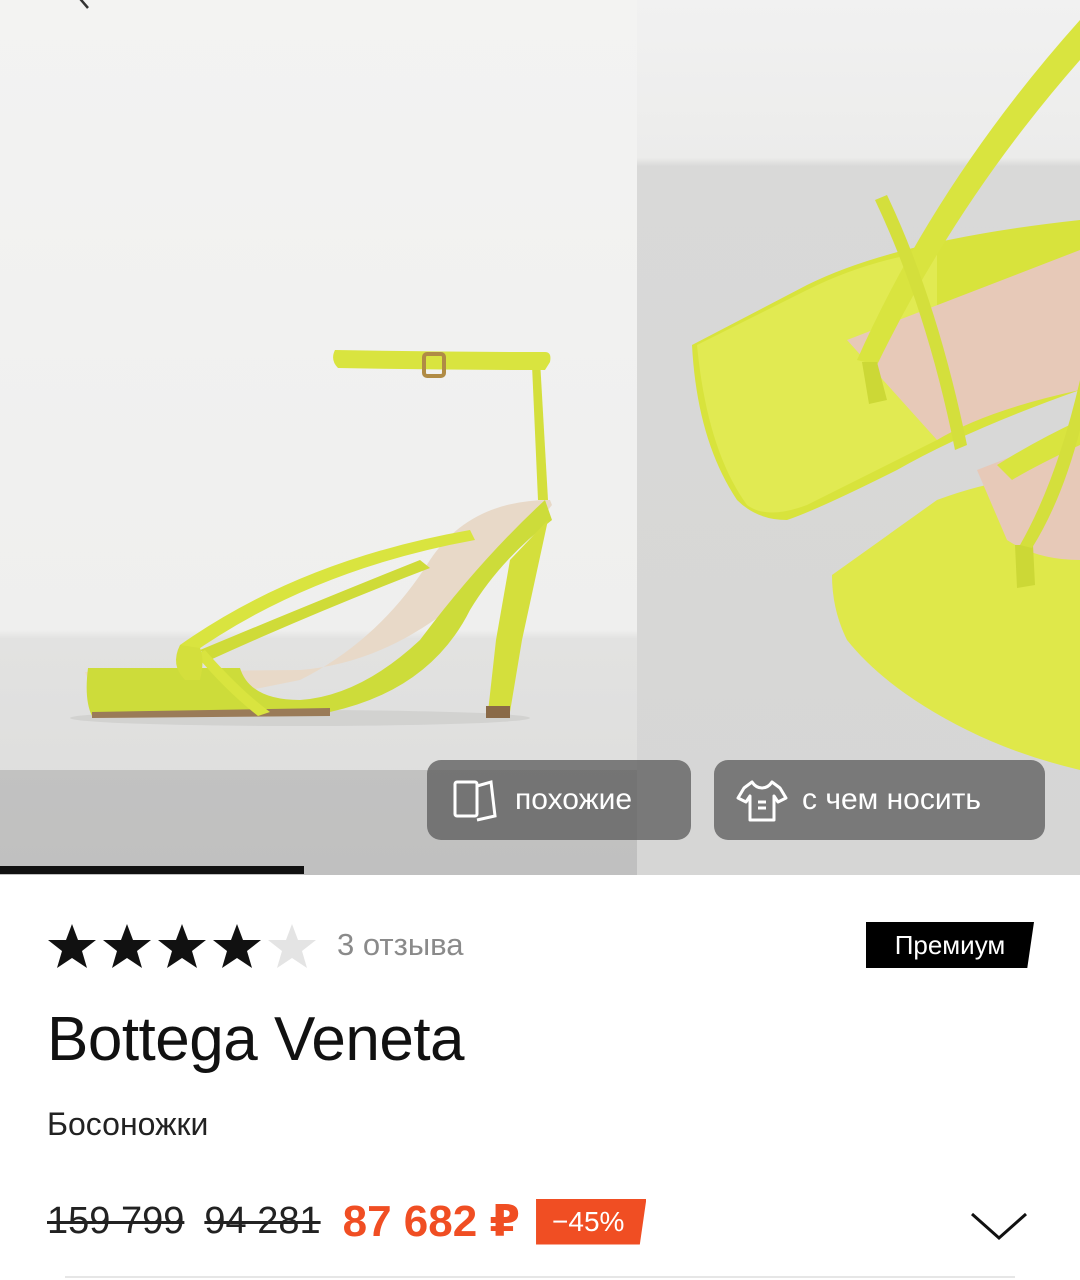  I want to click on star-empty-icon, so click(292, 946).